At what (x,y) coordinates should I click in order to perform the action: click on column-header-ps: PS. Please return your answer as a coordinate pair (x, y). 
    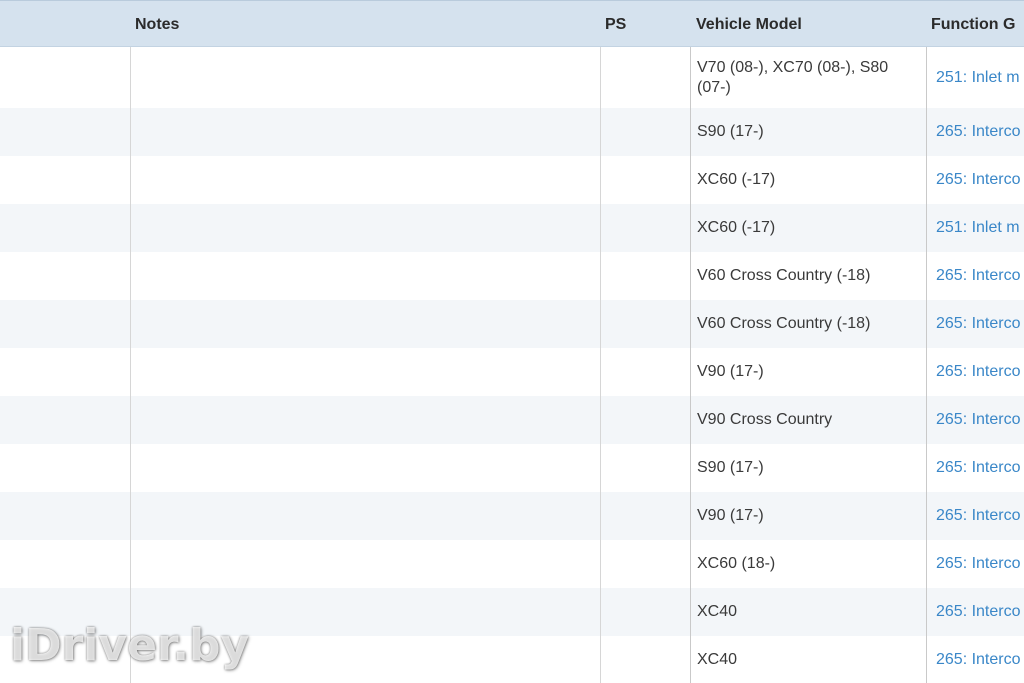
    Looking at the image, I should click on (645, 24).